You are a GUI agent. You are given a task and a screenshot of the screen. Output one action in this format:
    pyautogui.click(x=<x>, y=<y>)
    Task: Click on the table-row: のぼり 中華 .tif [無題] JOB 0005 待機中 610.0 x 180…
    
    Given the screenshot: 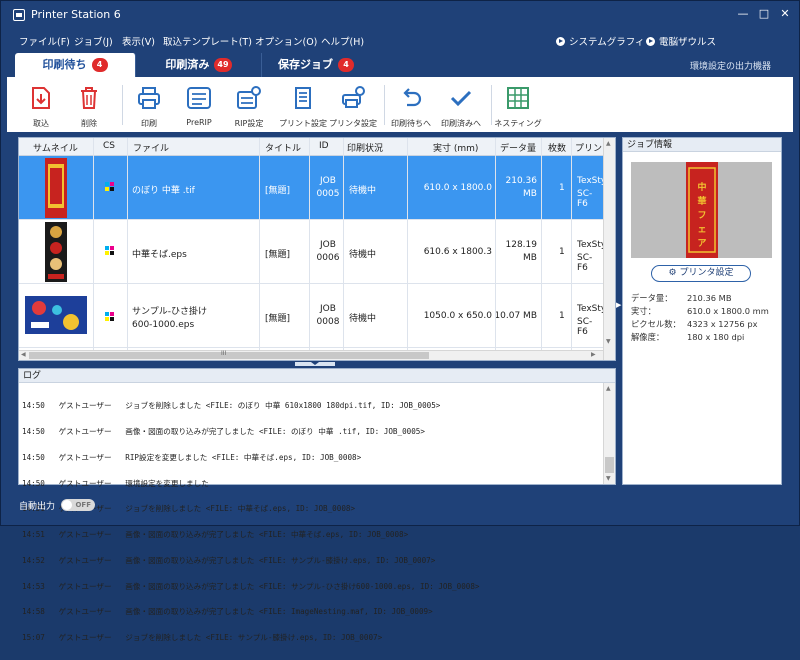 What is the action you would take?
    pyautogui.click(x=311, y=188)
    